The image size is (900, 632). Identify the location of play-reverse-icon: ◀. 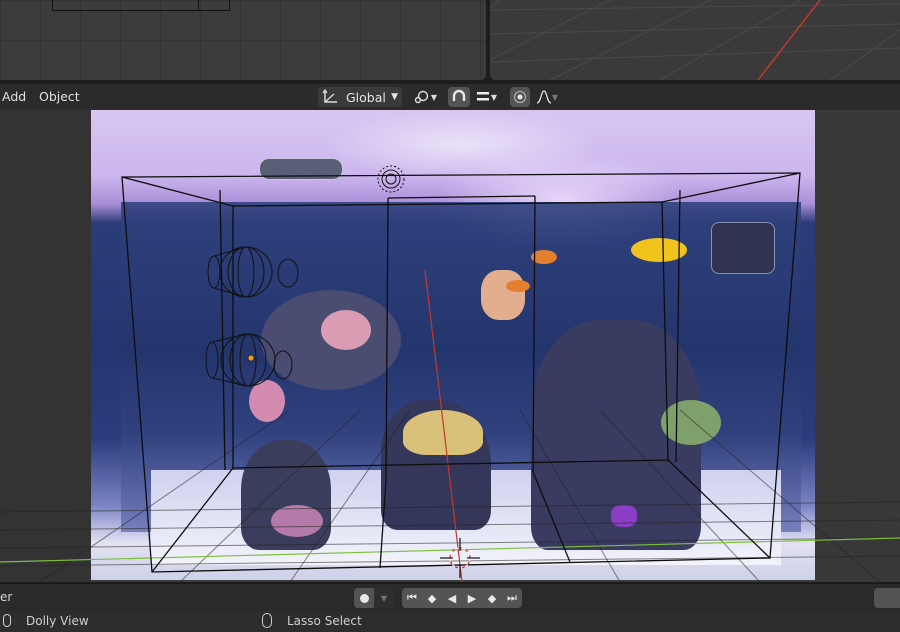
(452, 598).